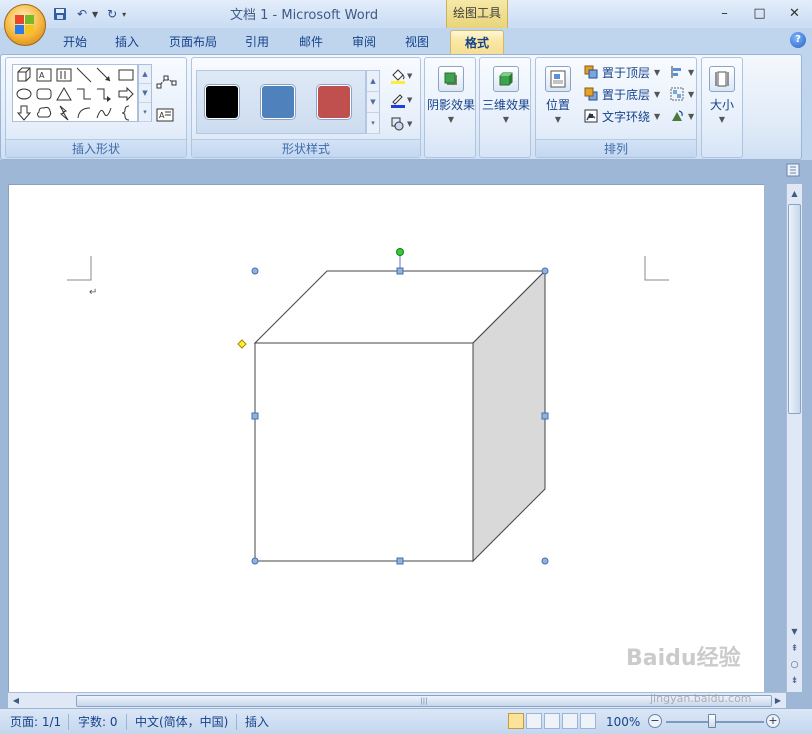  Describe the element at coordinates (724, 13) in the screenshot. I see `minimize-button: –` at that location.